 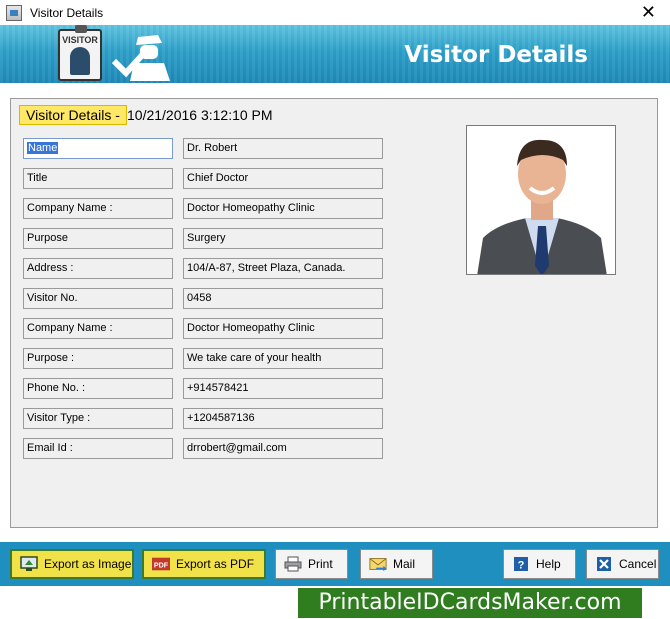 I want to click on visitor-photo, so click(x=541, y=200).